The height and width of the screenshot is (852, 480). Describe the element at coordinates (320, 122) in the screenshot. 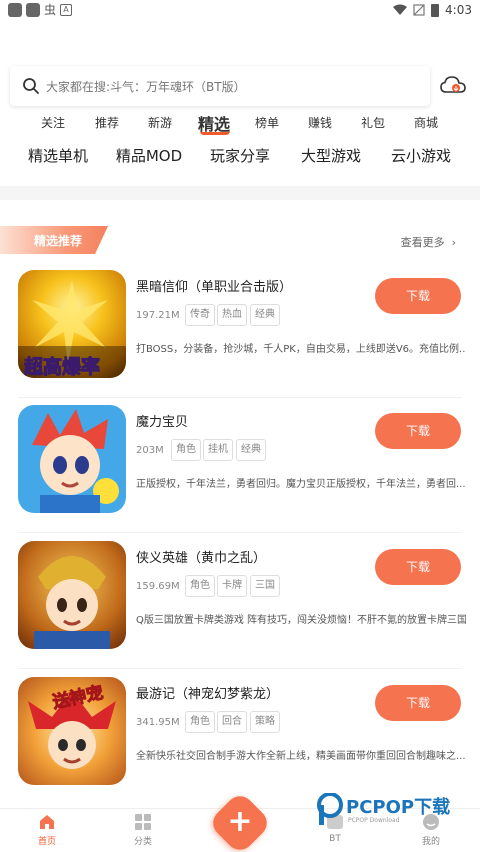

I see `tab-earn: 赚钱` at that location.